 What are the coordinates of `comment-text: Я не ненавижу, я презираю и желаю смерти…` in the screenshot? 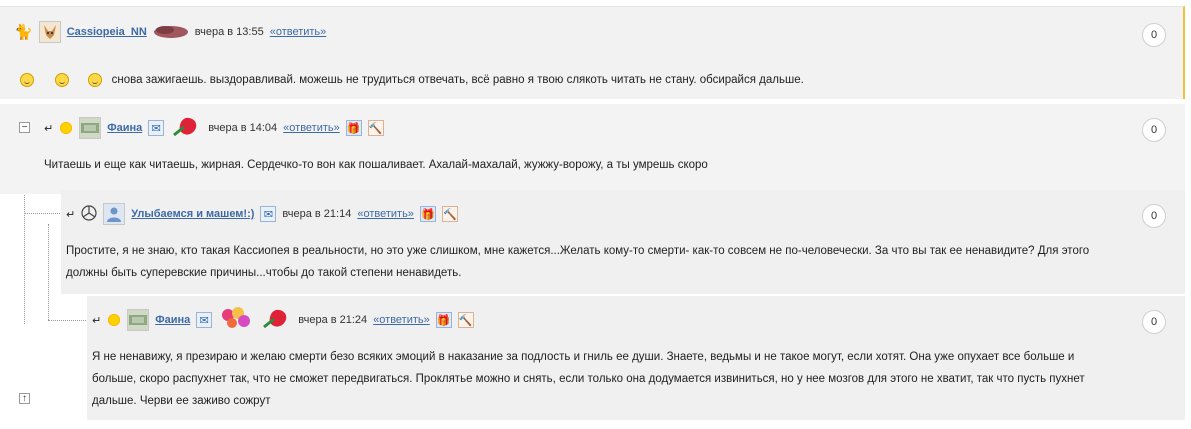 It's located at (588, 379).